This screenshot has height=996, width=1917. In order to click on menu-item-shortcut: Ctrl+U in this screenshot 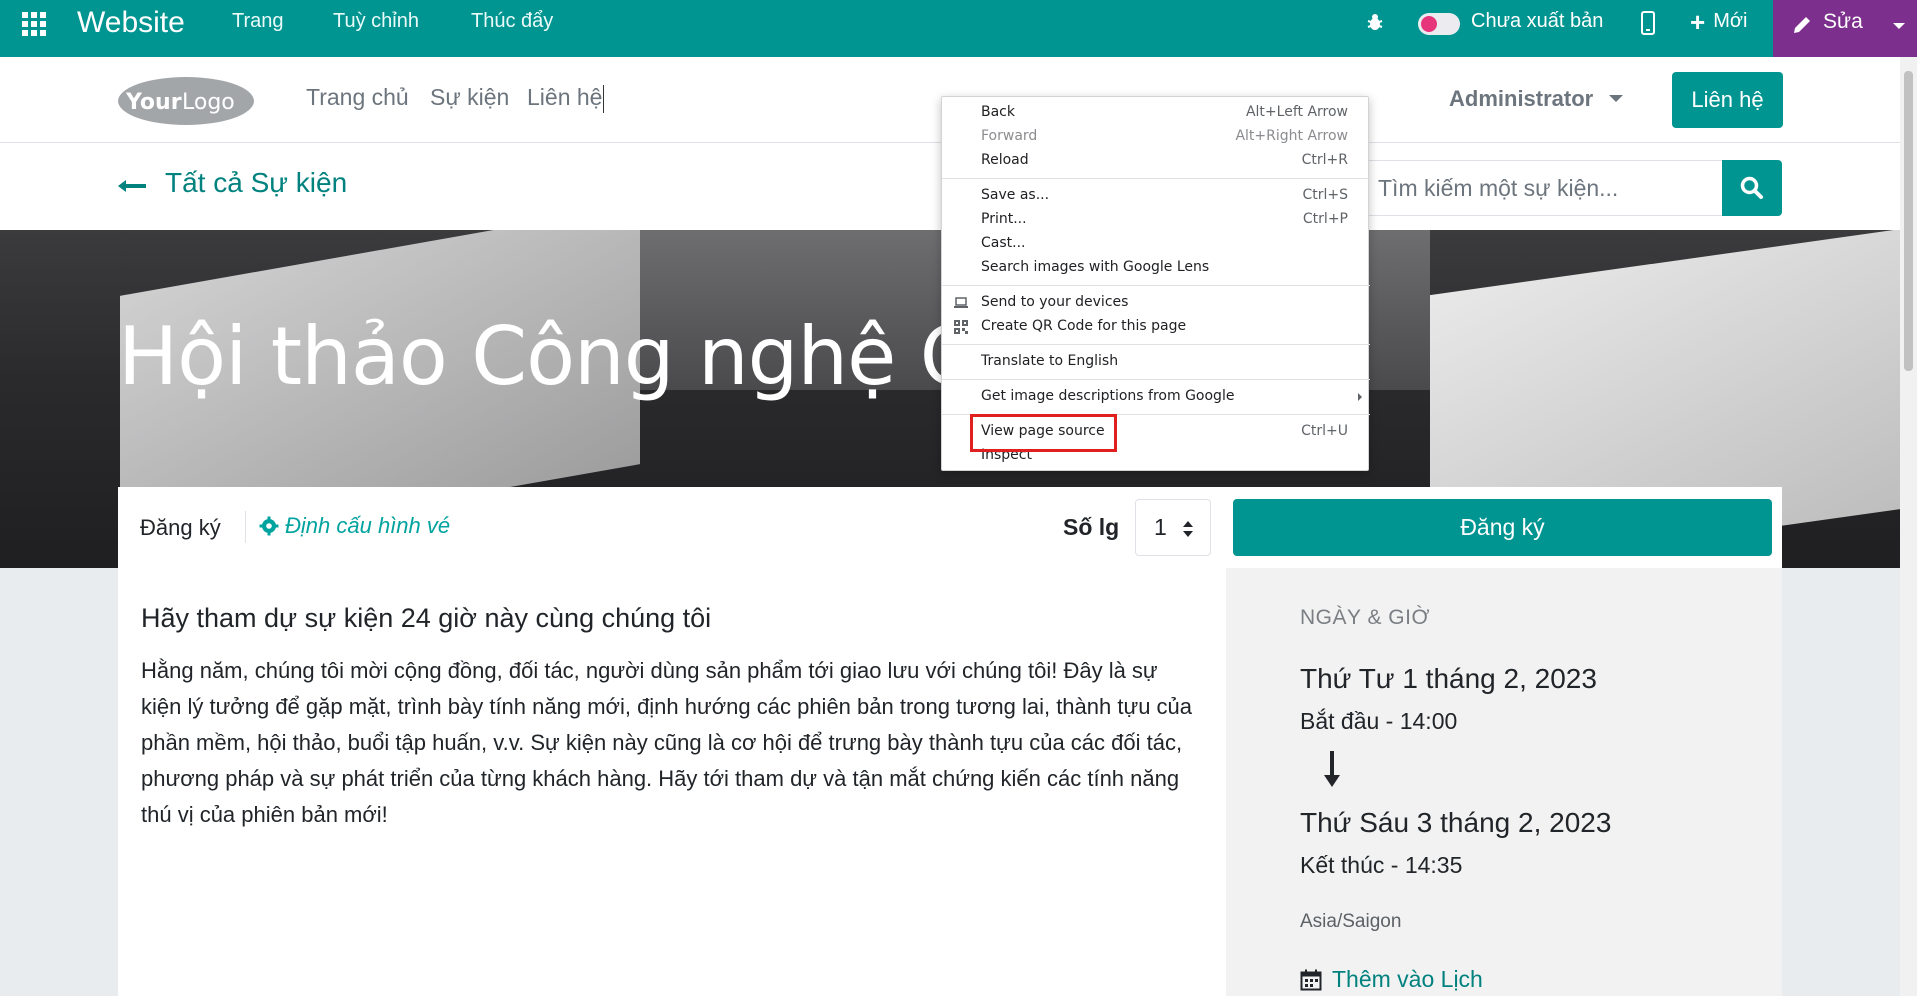, I will do `click(1324, 431)`.